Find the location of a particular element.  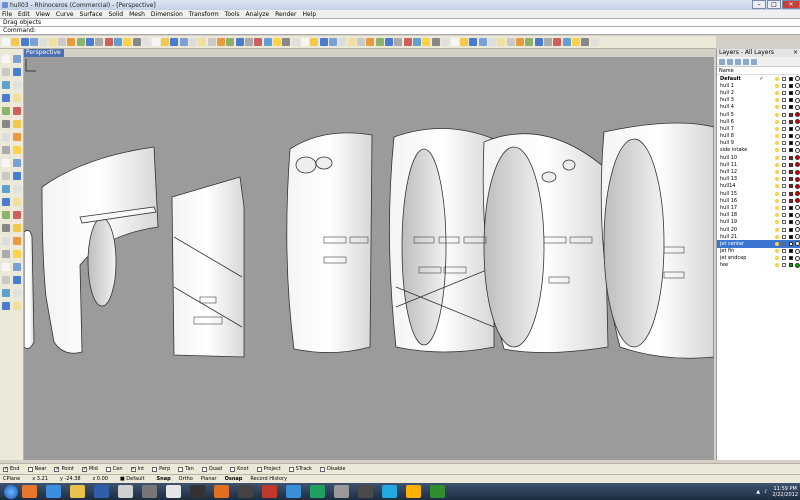

layer-row: hull 13 is located at coordinates (758, 179).